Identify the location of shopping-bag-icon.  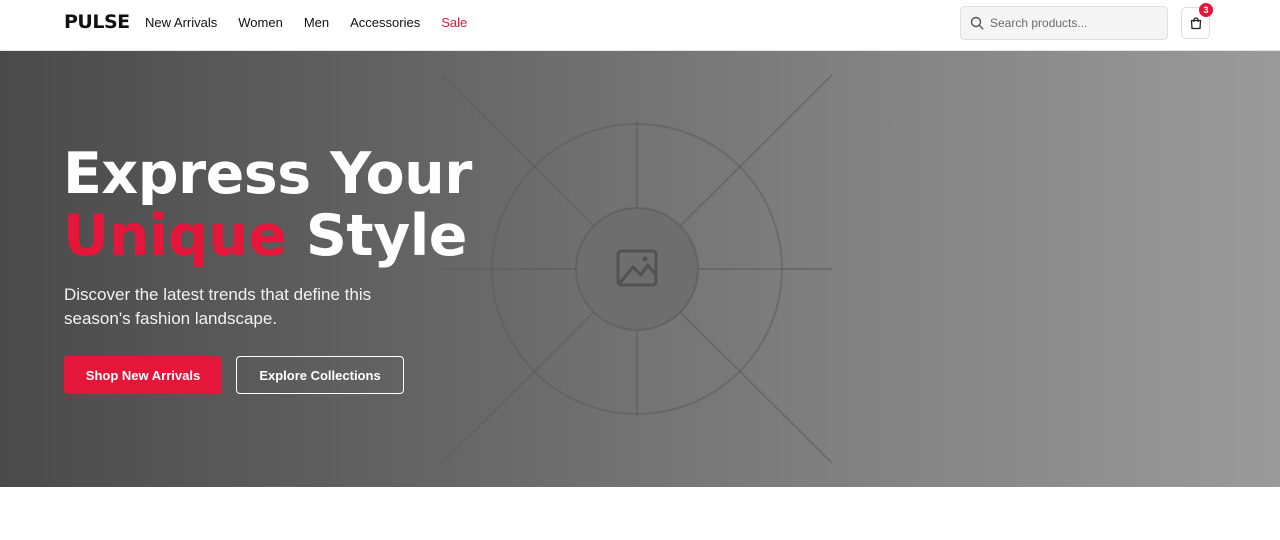
(1195, 23).